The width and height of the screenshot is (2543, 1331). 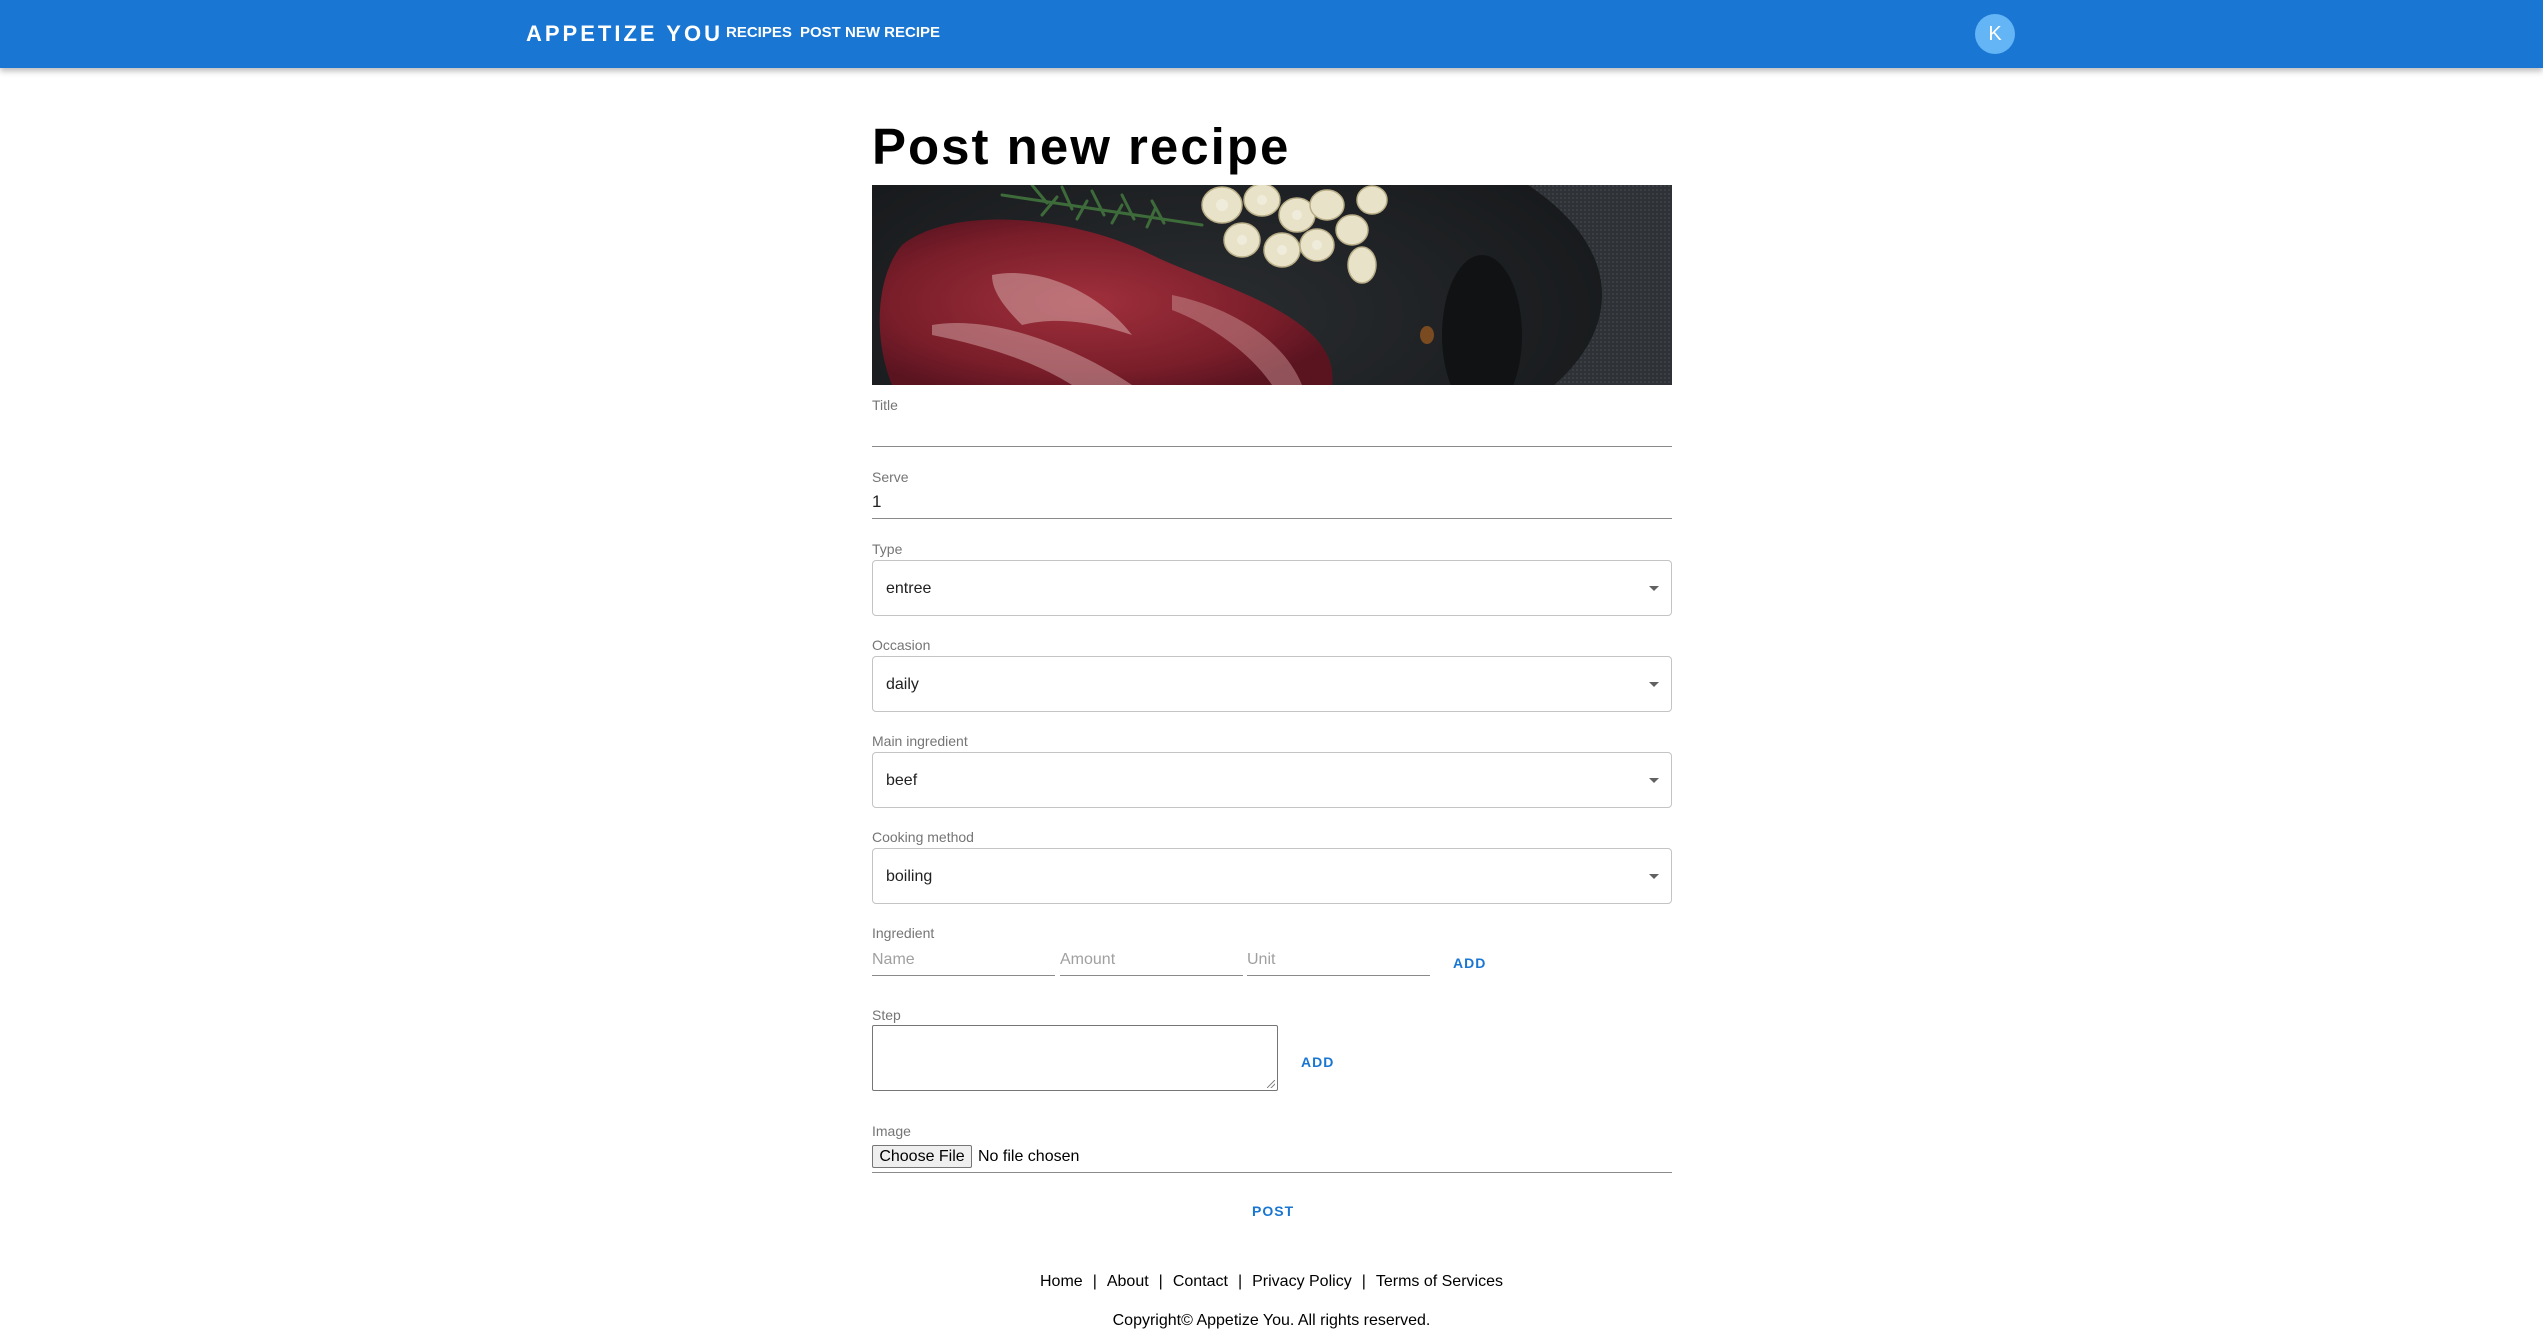 What do you see at coordinates (1128, 1281) in the screenshot?
I see `footer-link-about: About` at bounding box center [1128, 1281].